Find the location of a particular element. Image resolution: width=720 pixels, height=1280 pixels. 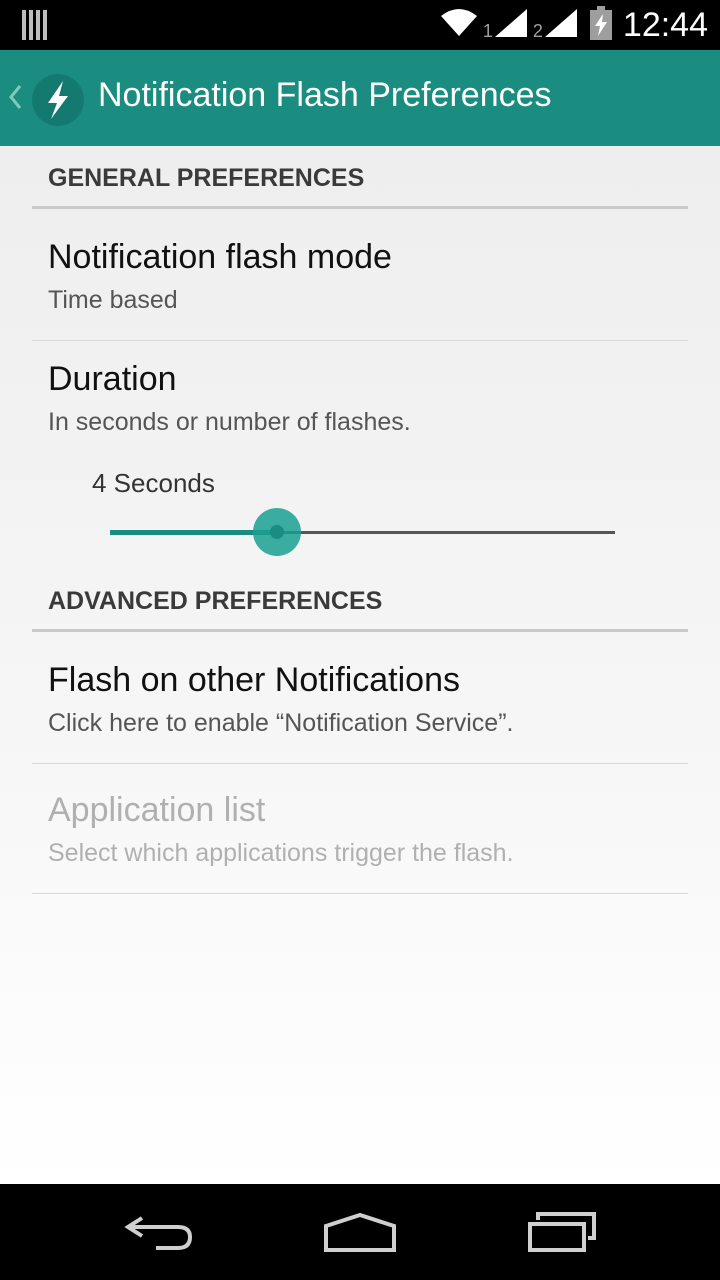

sim2-label: 2 is located at coordinates (537, 30).